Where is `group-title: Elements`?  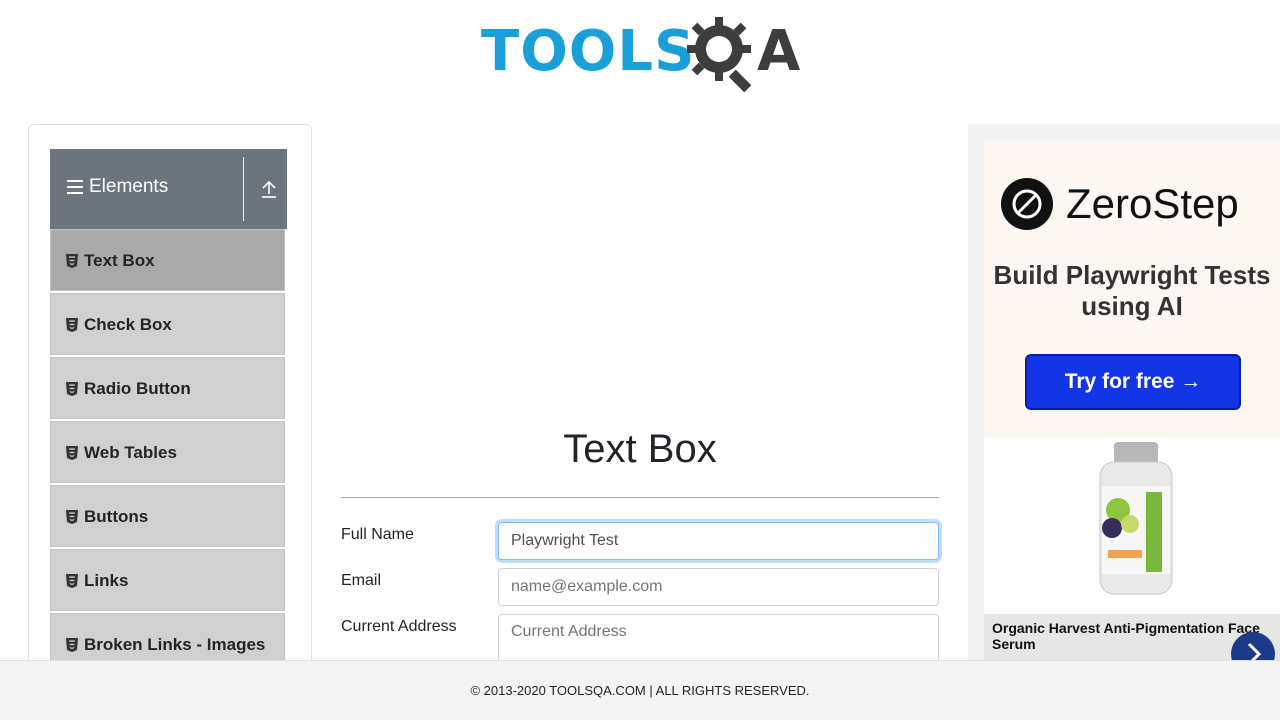 group-title: Elements is located at coordinates (129, 186).